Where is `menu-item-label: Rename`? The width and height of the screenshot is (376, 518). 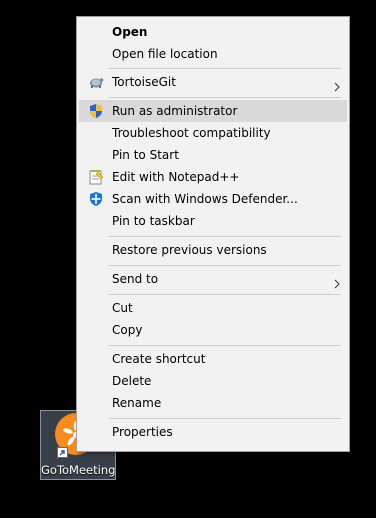
menu-item-label: Rename is located at coordinates (137, 403).